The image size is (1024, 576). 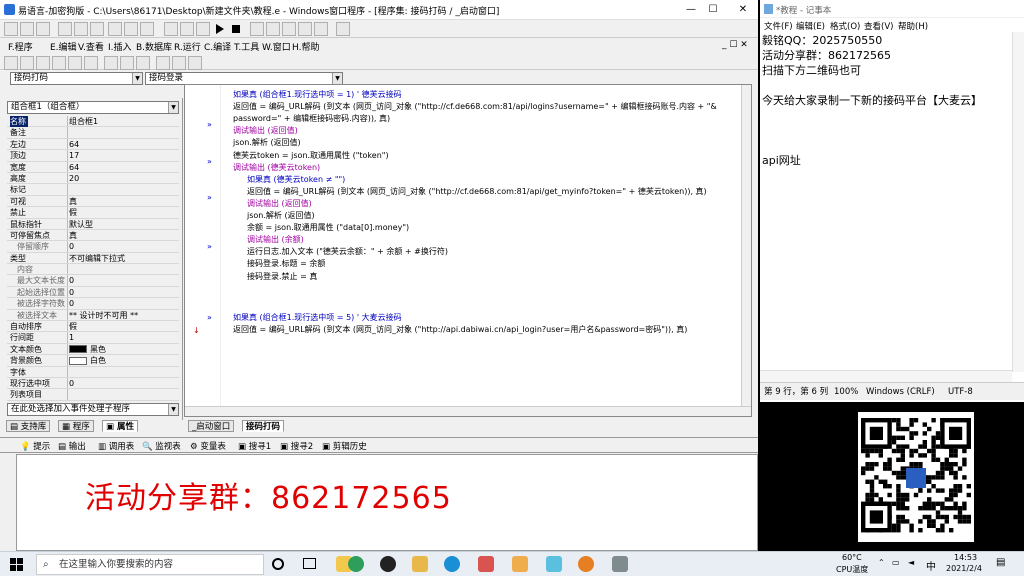 What do you see at coordinates (317, 317) in the screenshot?
I see `code-line: 如果真 (组合框1.现行选中项 = 5) ' 大麦云接码` at bounding box center [317, 317].